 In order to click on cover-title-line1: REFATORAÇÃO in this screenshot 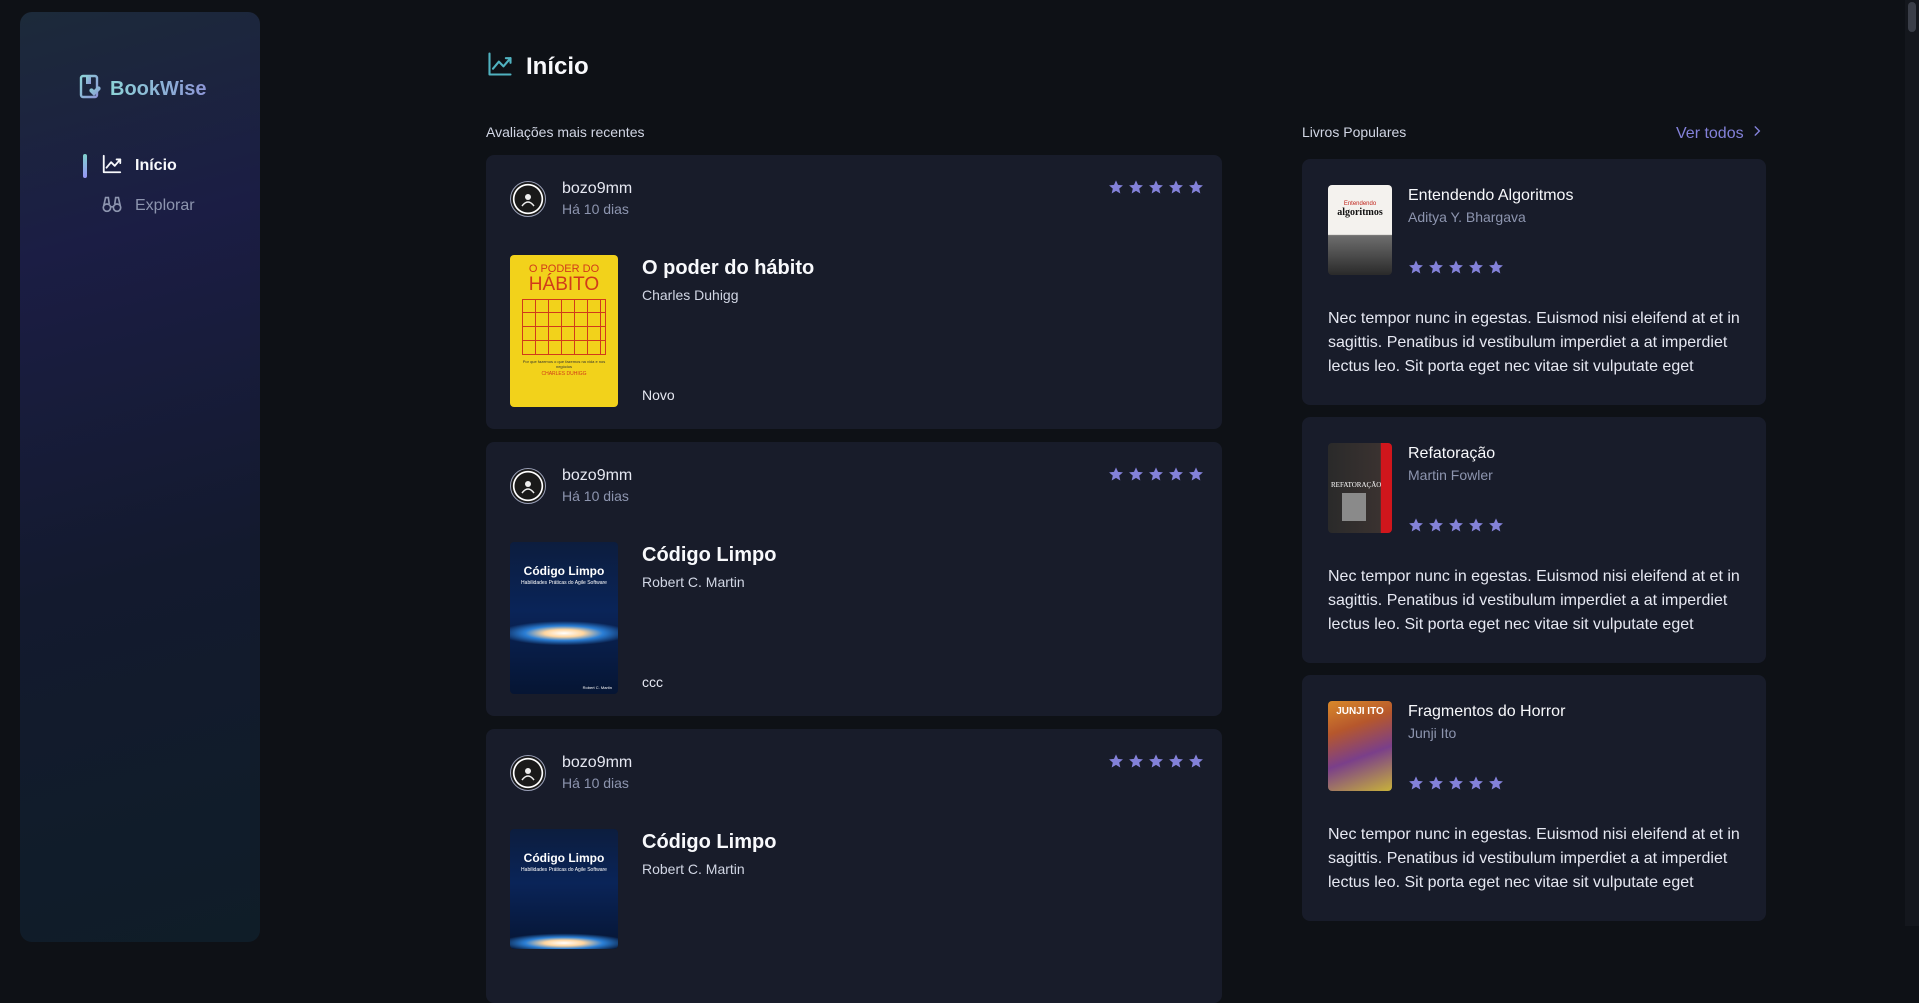, I will do `click(1356, 485)`.